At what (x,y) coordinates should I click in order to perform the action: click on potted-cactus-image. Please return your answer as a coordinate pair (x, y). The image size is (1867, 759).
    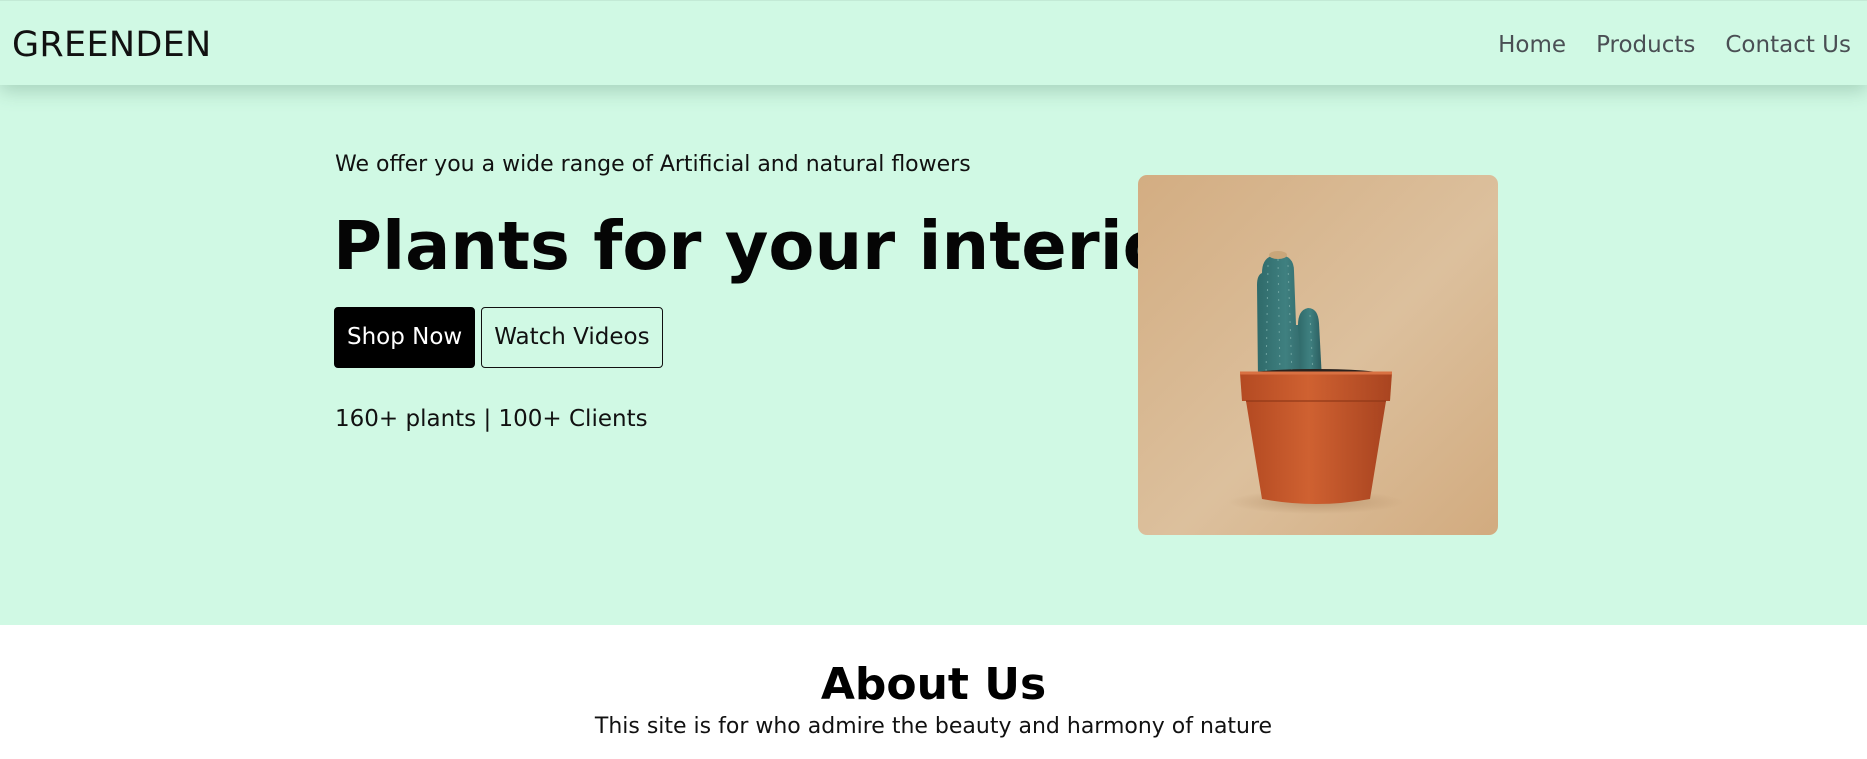
    Looking at the image, I should click on (1318, 355).